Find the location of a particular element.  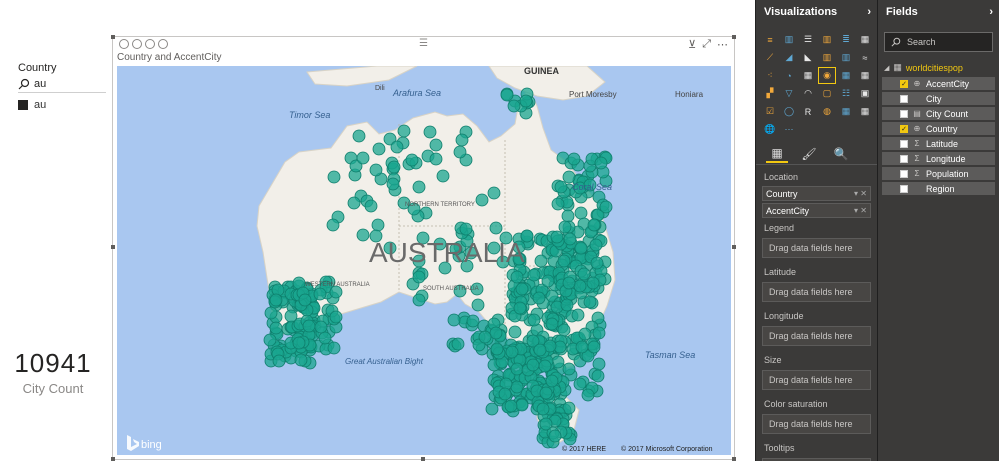

slicer-item-au: au is located at coordinates (62, 105).